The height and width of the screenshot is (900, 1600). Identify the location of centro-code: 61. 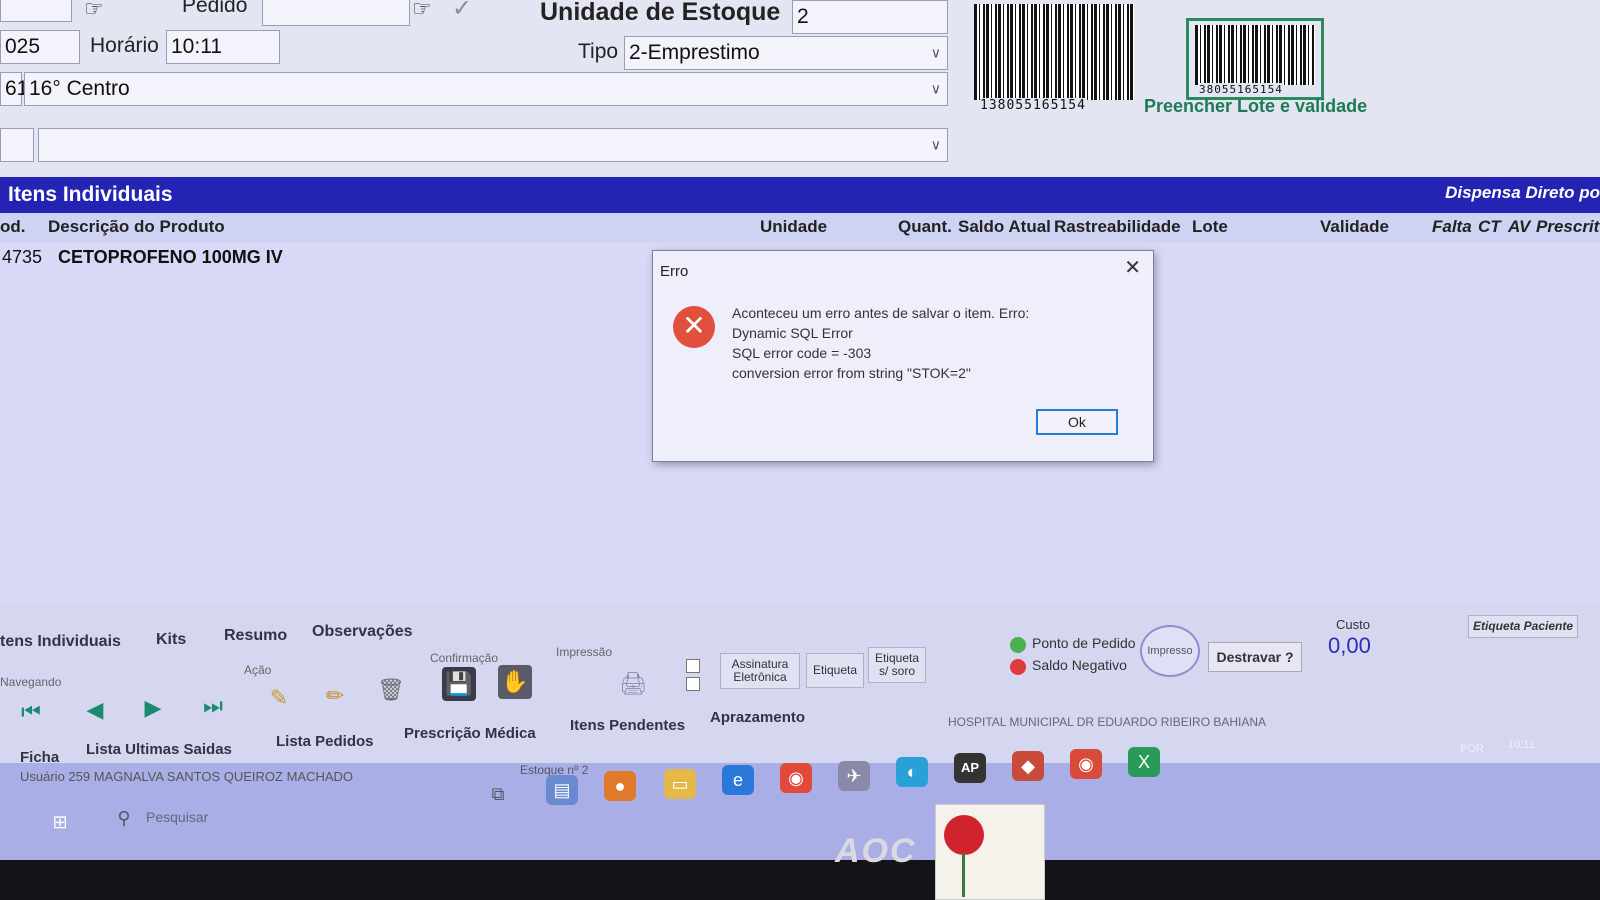
(14, 89).